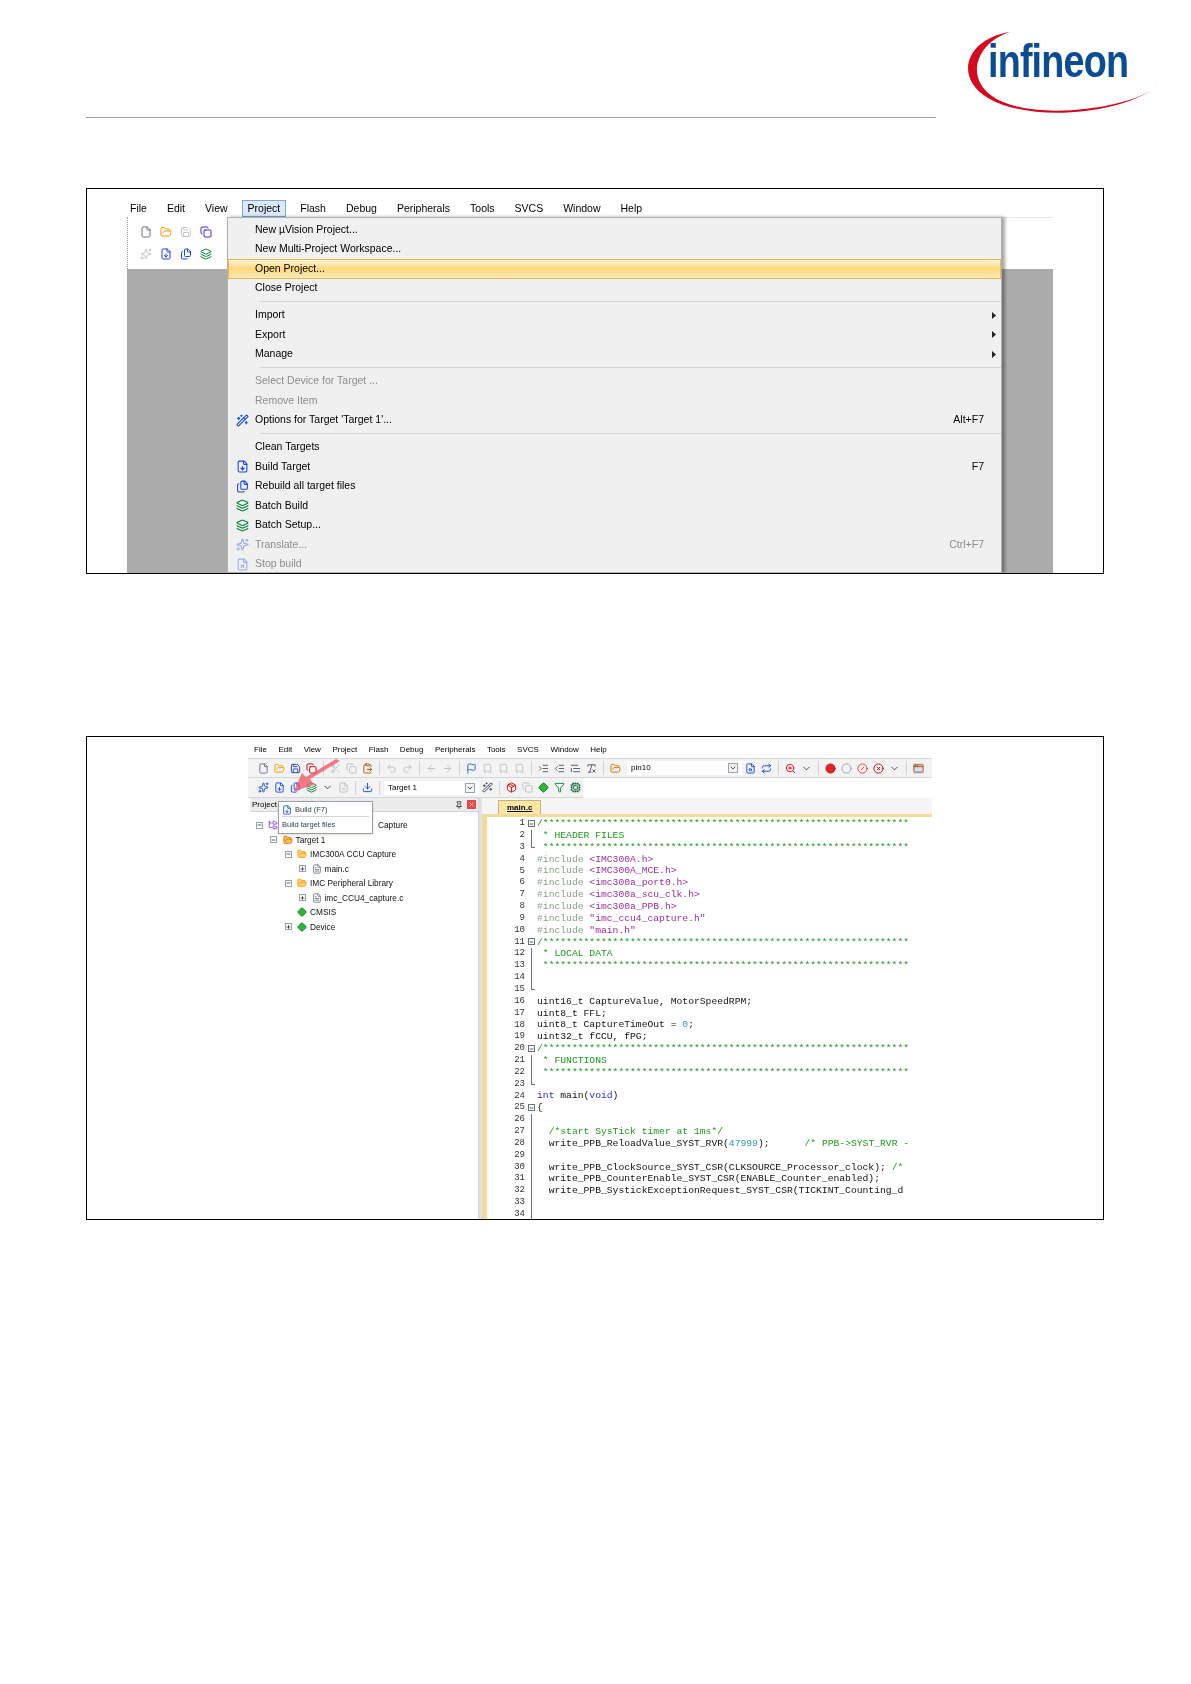 The image size is (1191, 1684). Describe the element at coordinates (393, 825) in the screenshot. I see `tree-item: Capture` at that location.